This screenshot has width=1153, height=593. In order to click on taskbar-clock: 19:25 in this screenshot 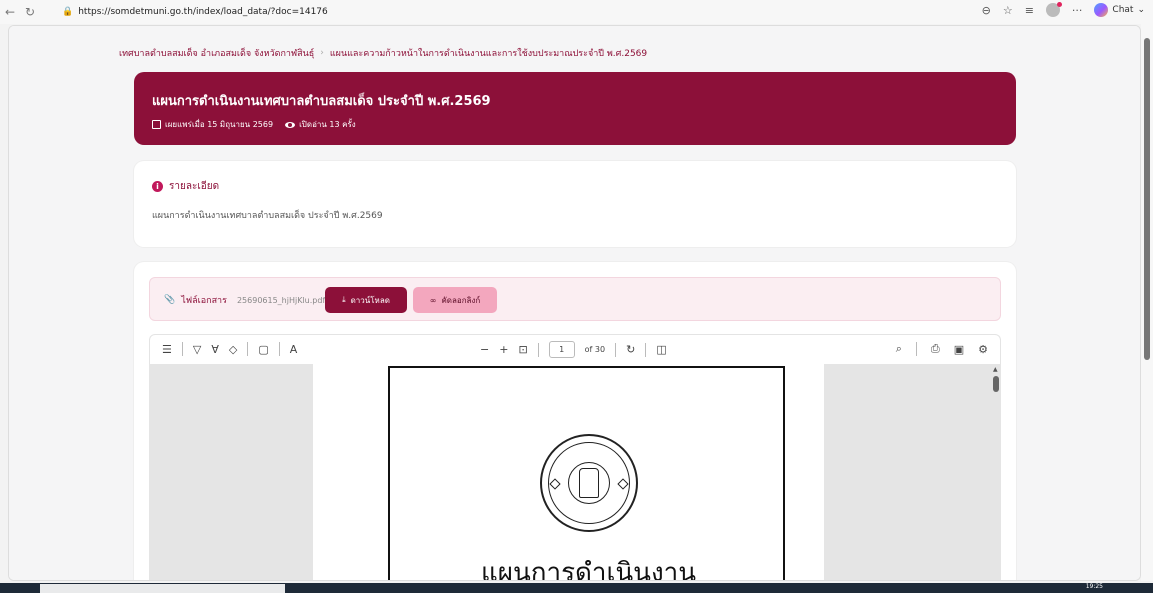, I will do `click(1094, 586)`.